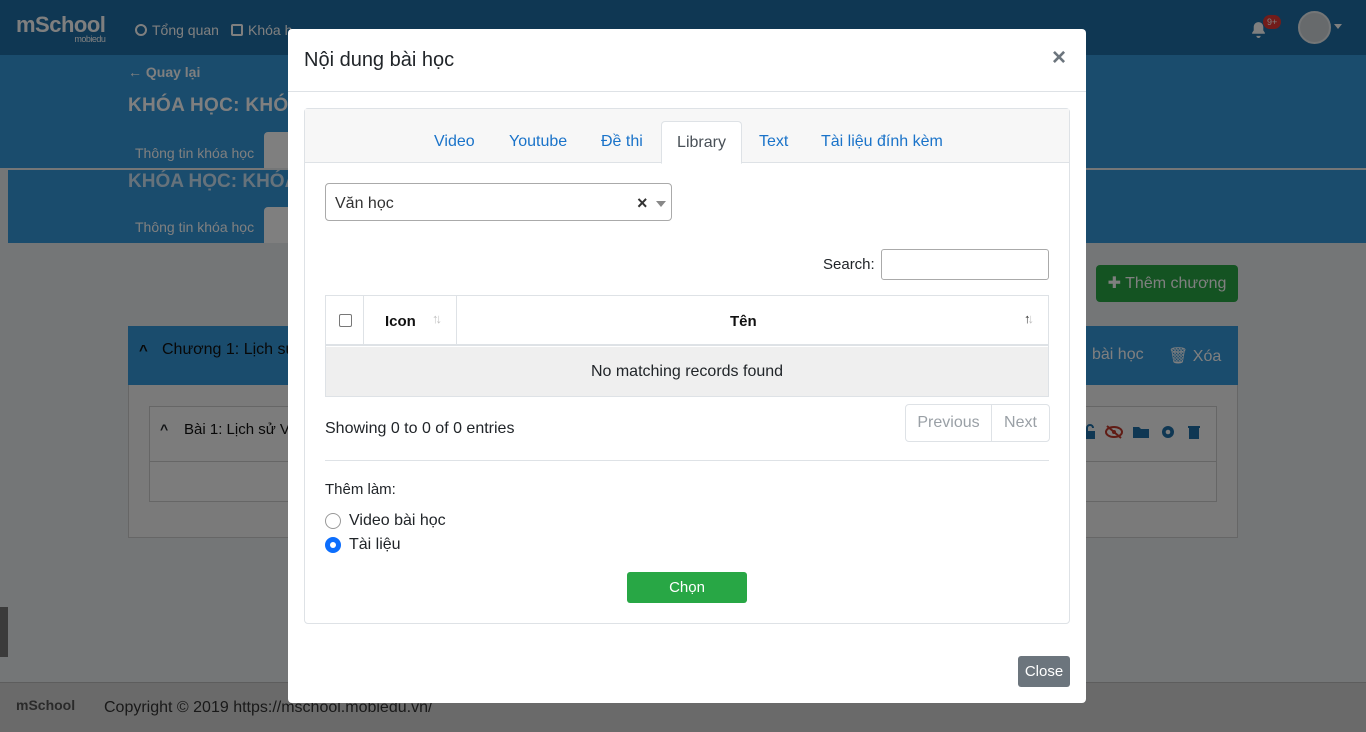 This screenshot has width=1366, height=732. I want to click on tab-exam: Đề thi, so click(622, 142).